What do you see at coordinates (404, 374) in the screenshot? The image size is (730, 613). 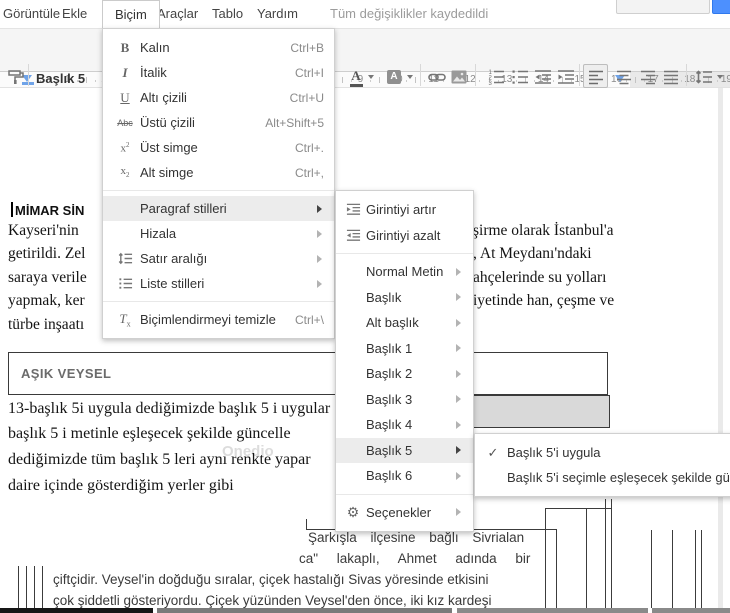 I see `menu-item-ba-l-k-2: Başlık 2` at bounding box center [404, 374].